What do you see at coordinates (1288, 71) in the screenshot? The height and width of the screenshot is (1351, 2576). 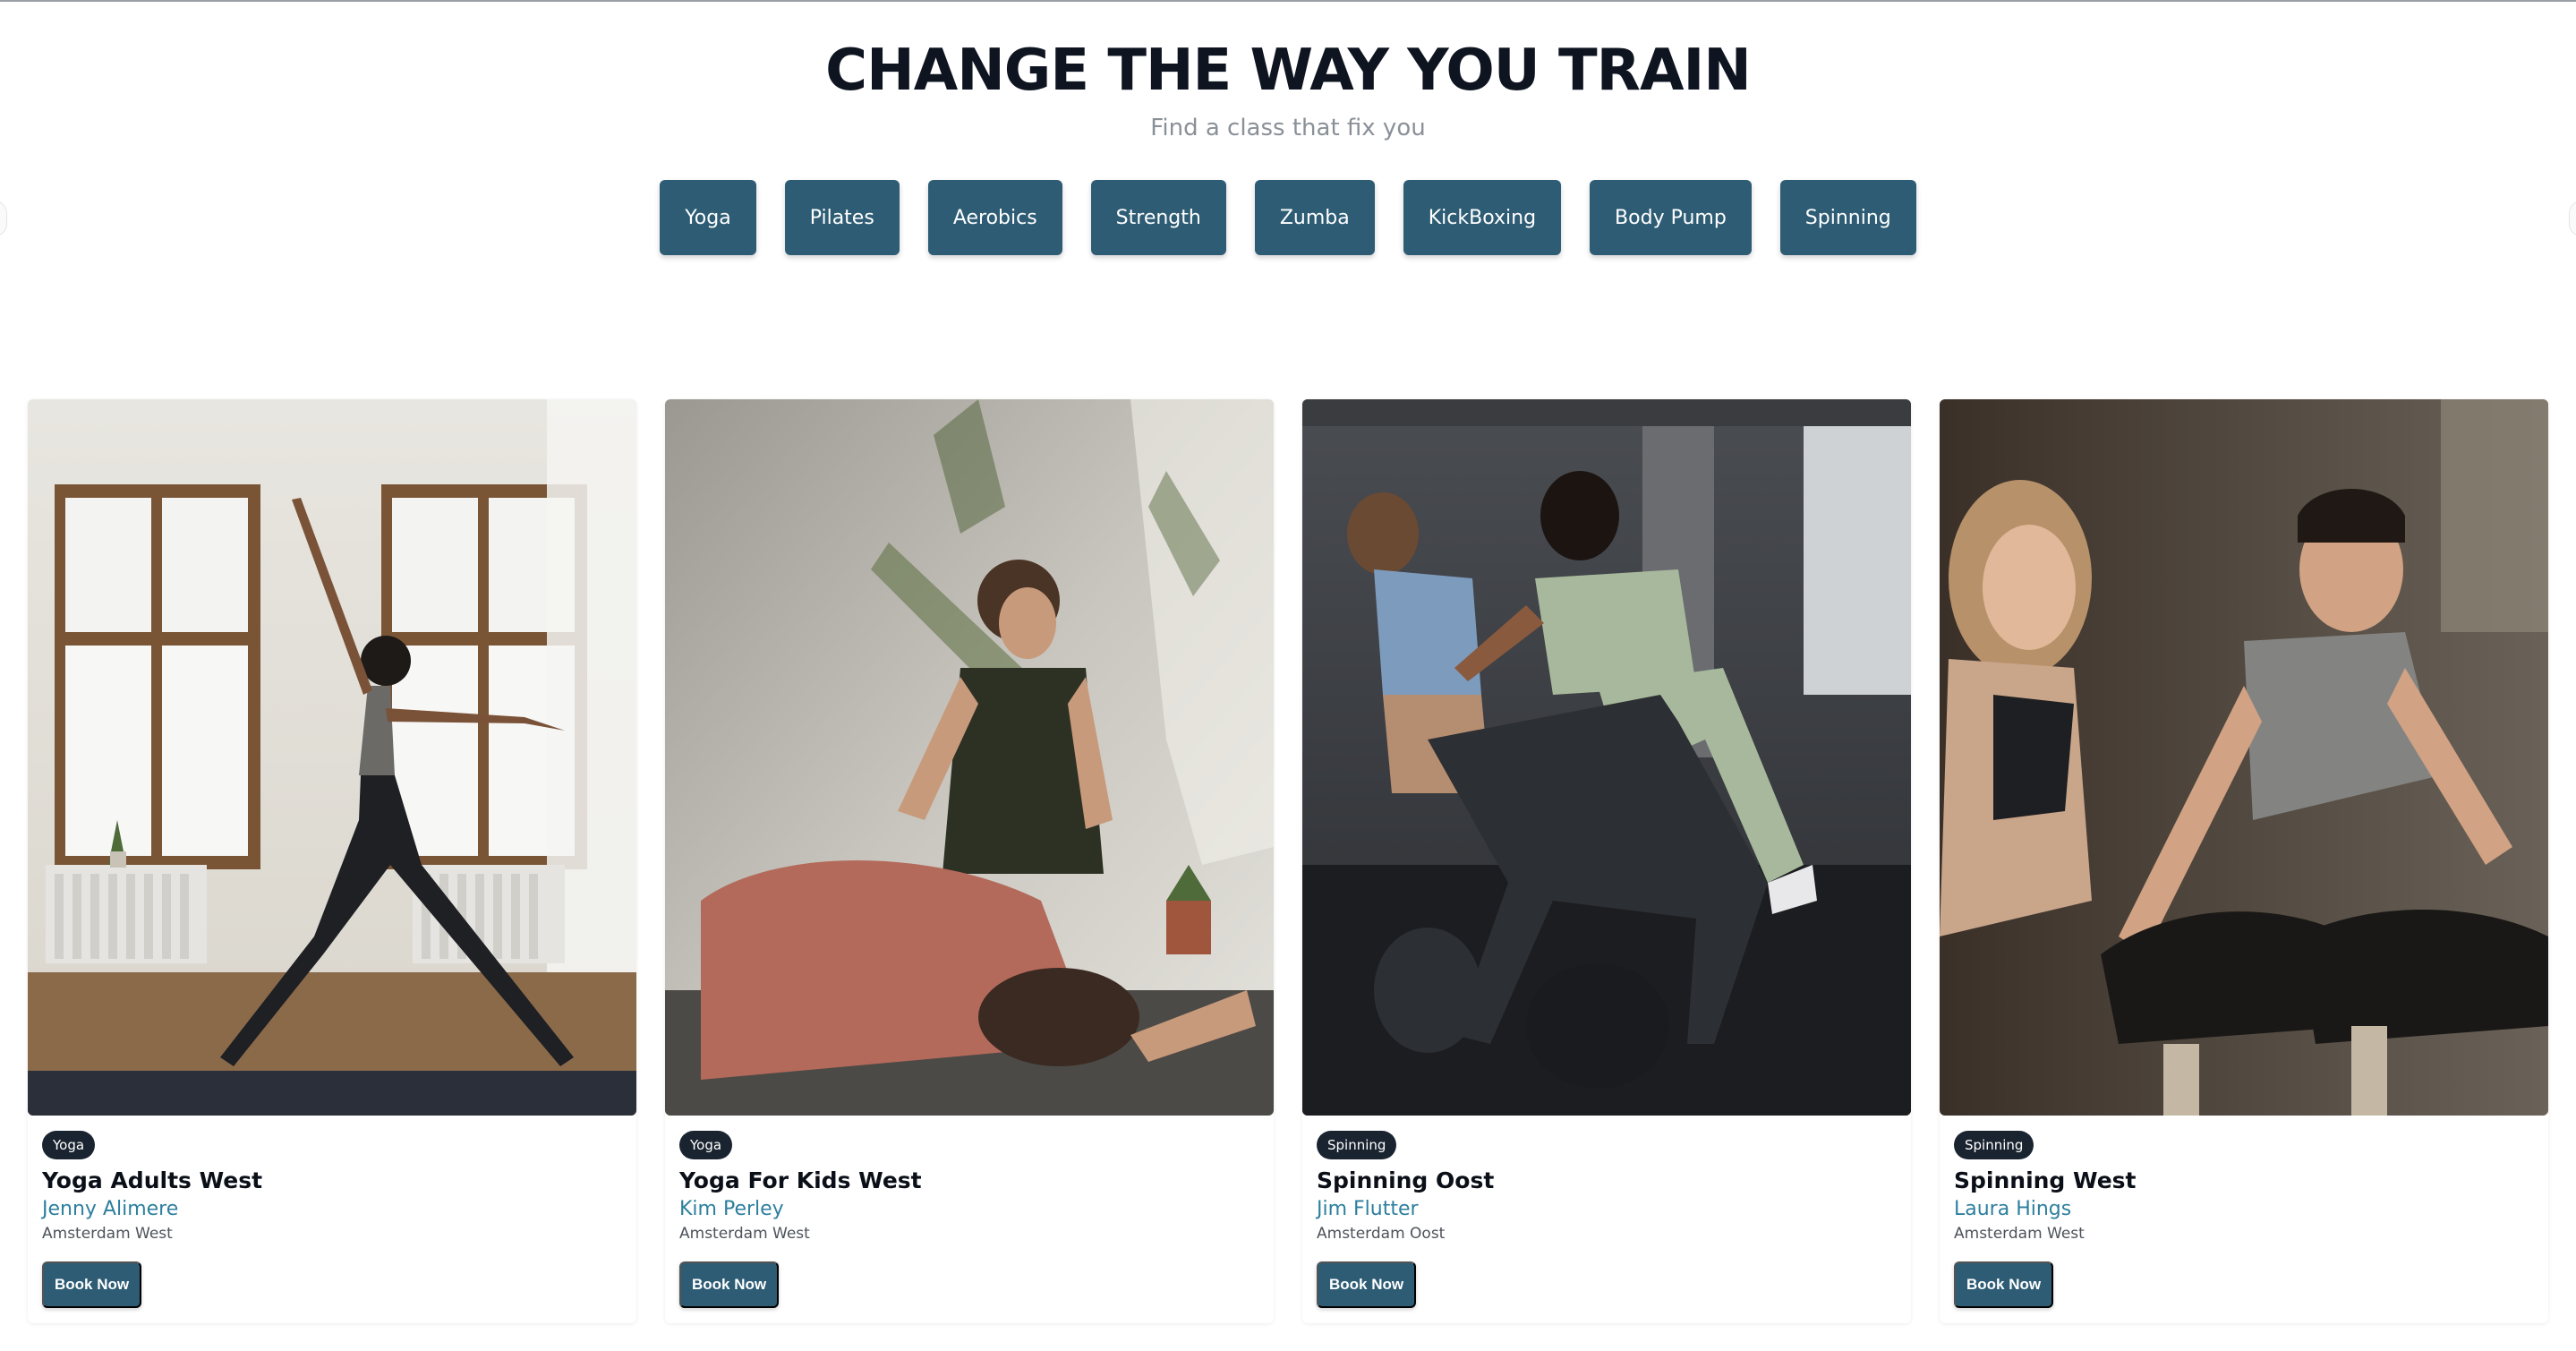 I see `page-title: CHANGE THE WAY YOU TRAIN` at bounding box center [1288, 71].